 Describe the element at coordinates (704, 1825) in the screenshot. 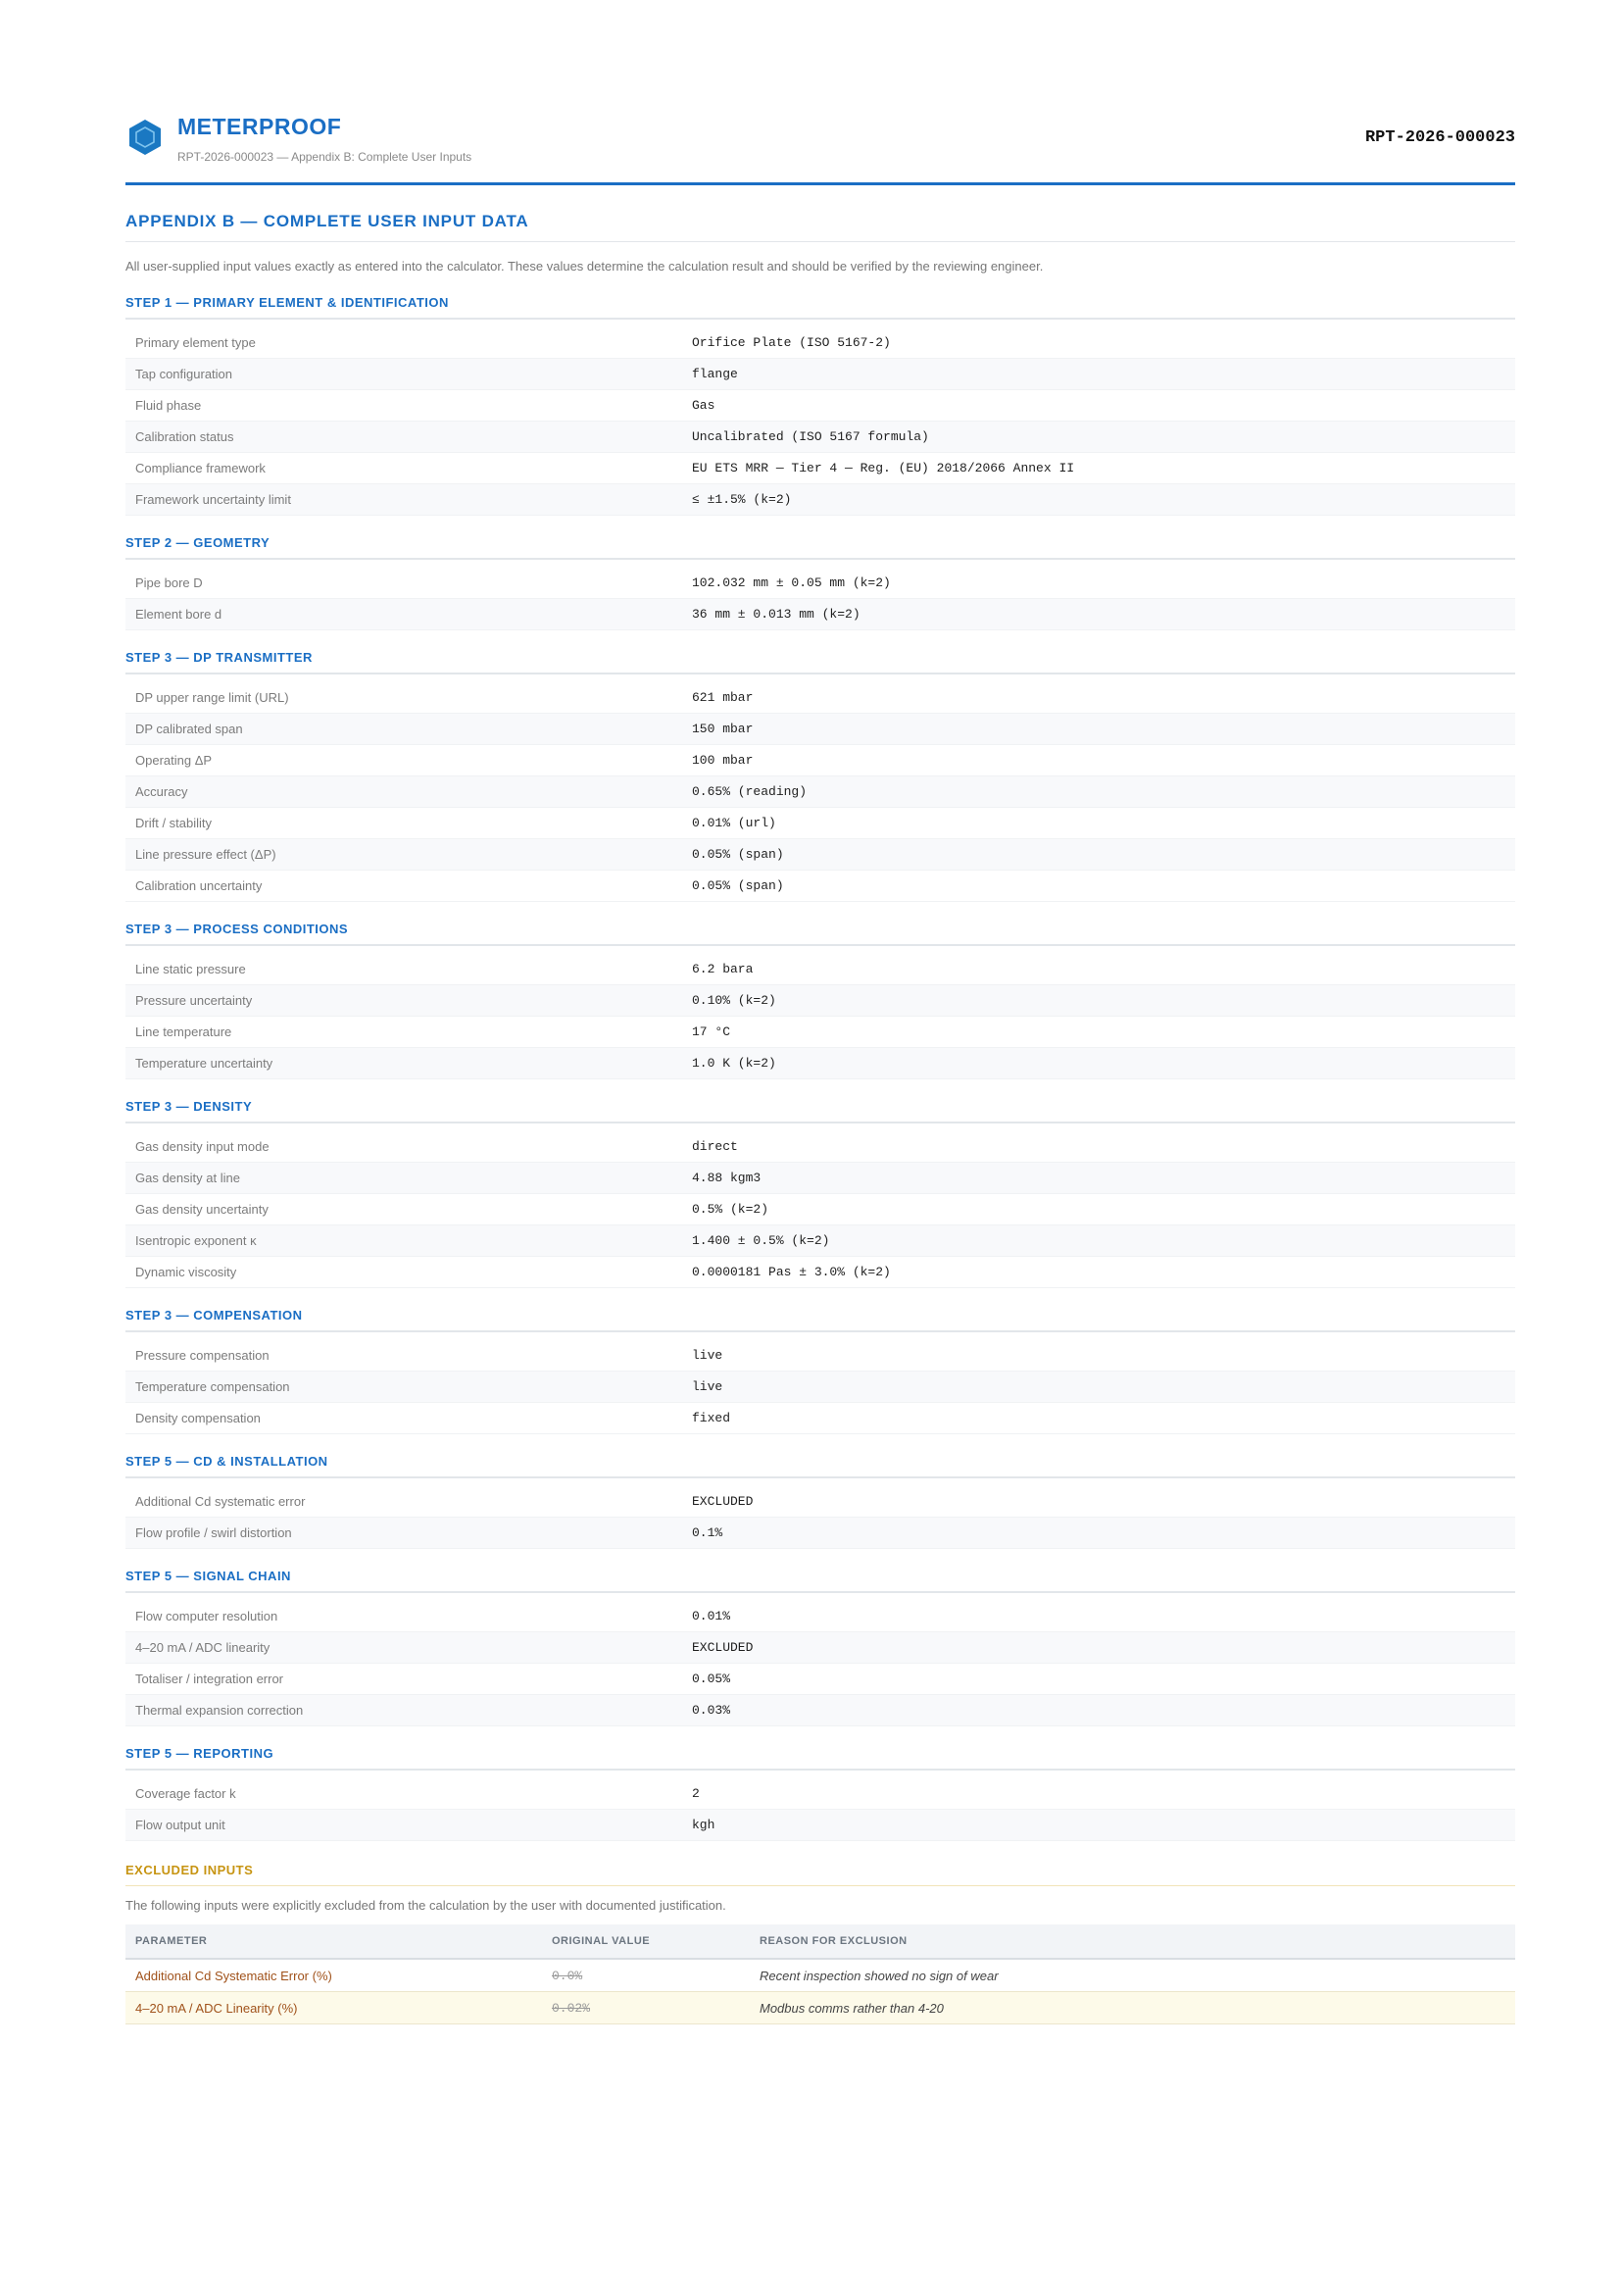

I see `input-value: kgh` at that location.